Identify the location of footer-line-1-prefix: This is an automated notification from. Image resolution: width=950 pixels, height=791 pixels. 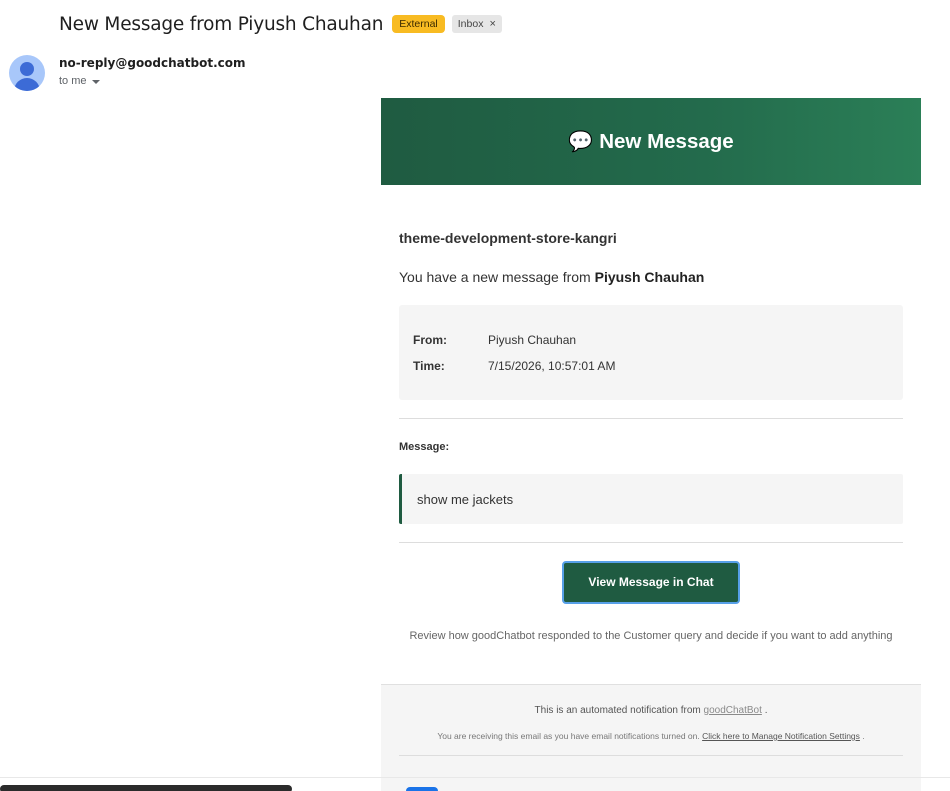
(617, 710).